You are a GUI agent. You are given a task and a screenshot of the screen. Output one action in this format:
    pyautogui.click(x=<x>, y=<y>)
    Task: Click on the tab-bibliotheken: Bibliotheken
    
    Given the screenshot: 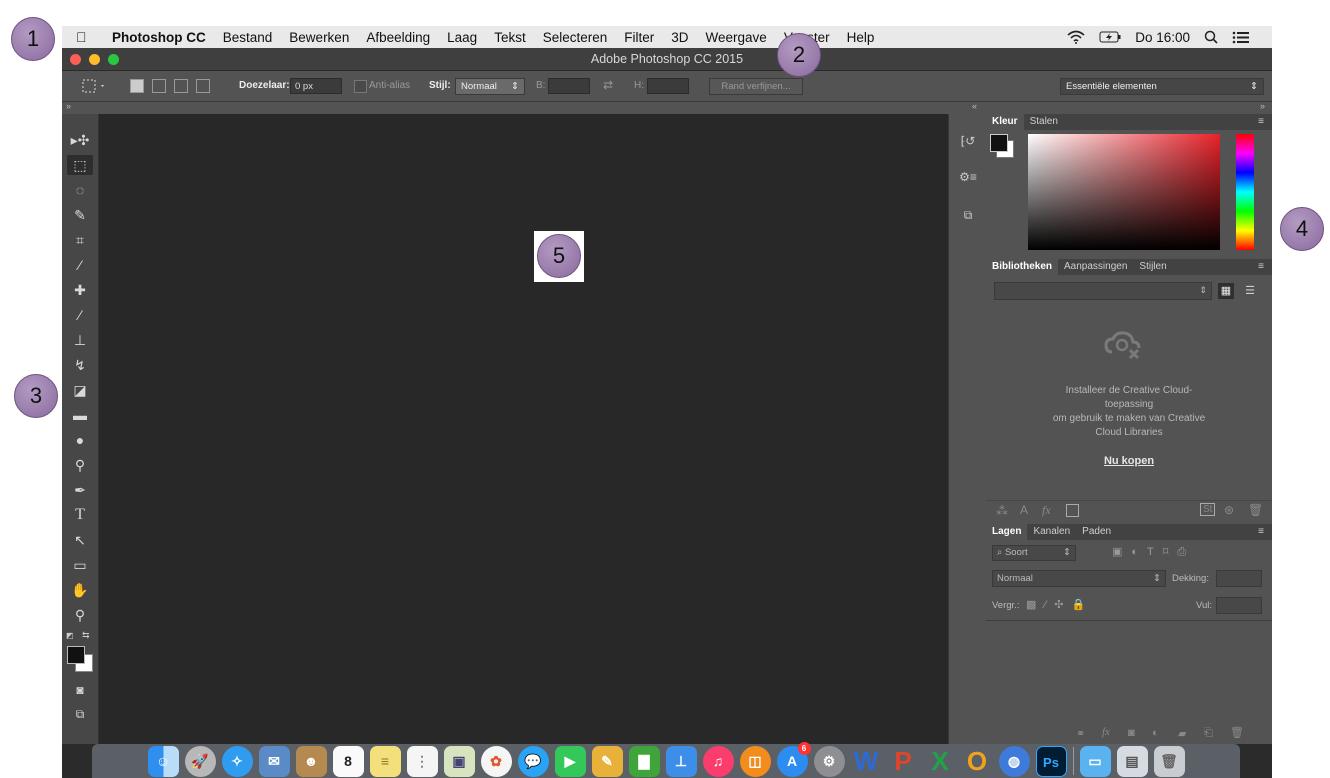 What is the action you would take?
    pyautogui.click(x=1022, y=267)
    